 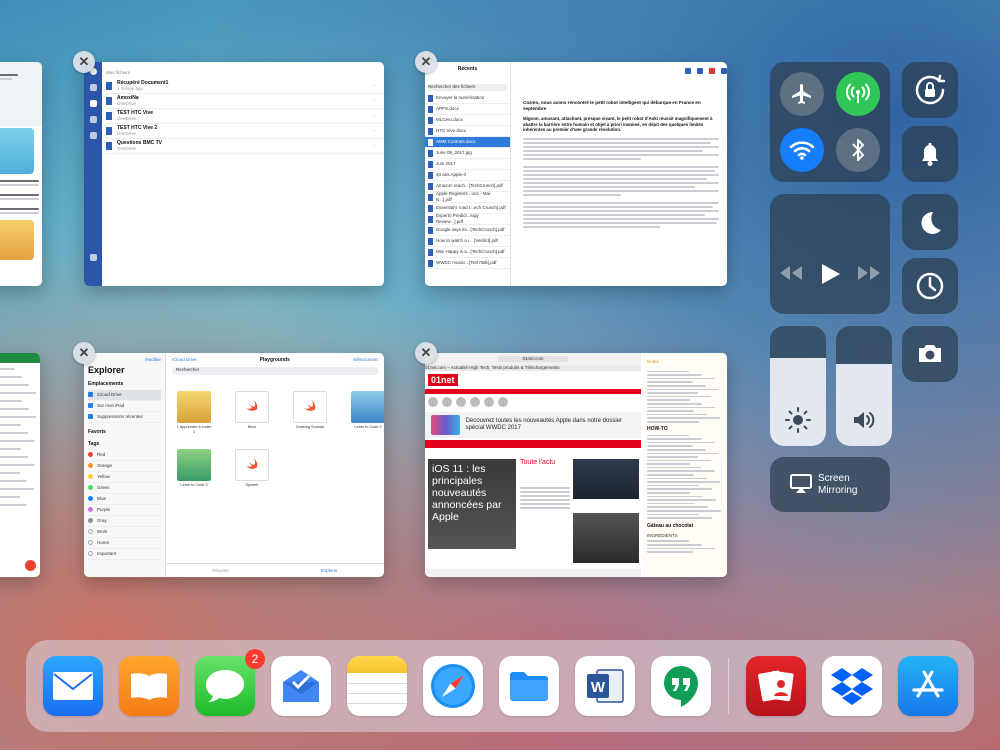 I want to click on close-card-web-button: ✕, so click(x=426, y=353).